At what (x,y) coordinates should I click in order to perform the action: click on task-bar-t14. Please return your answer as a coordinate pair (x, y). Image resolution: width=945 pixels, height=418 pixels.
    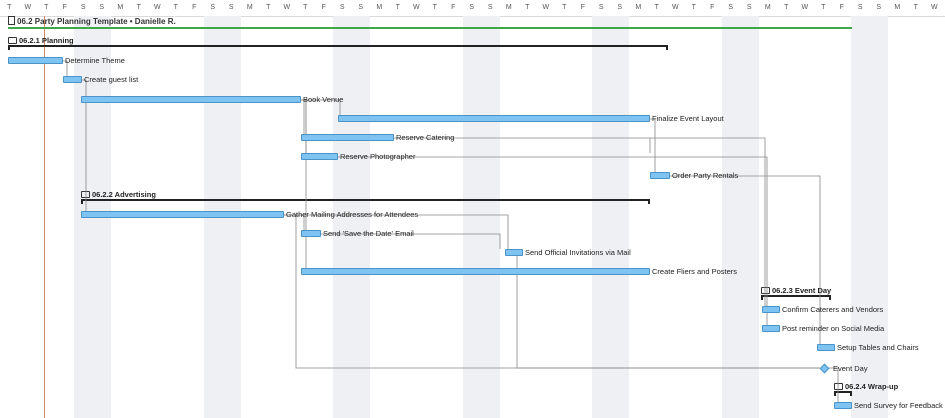
    Looking at the image, I should click on (826, 347).